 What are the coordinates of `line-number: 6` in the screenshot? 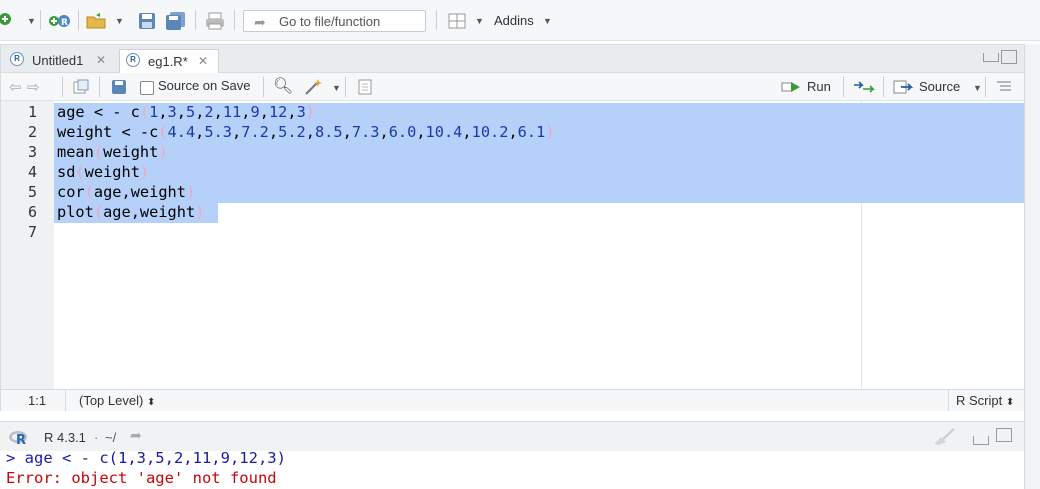 It's located at (32, 212).